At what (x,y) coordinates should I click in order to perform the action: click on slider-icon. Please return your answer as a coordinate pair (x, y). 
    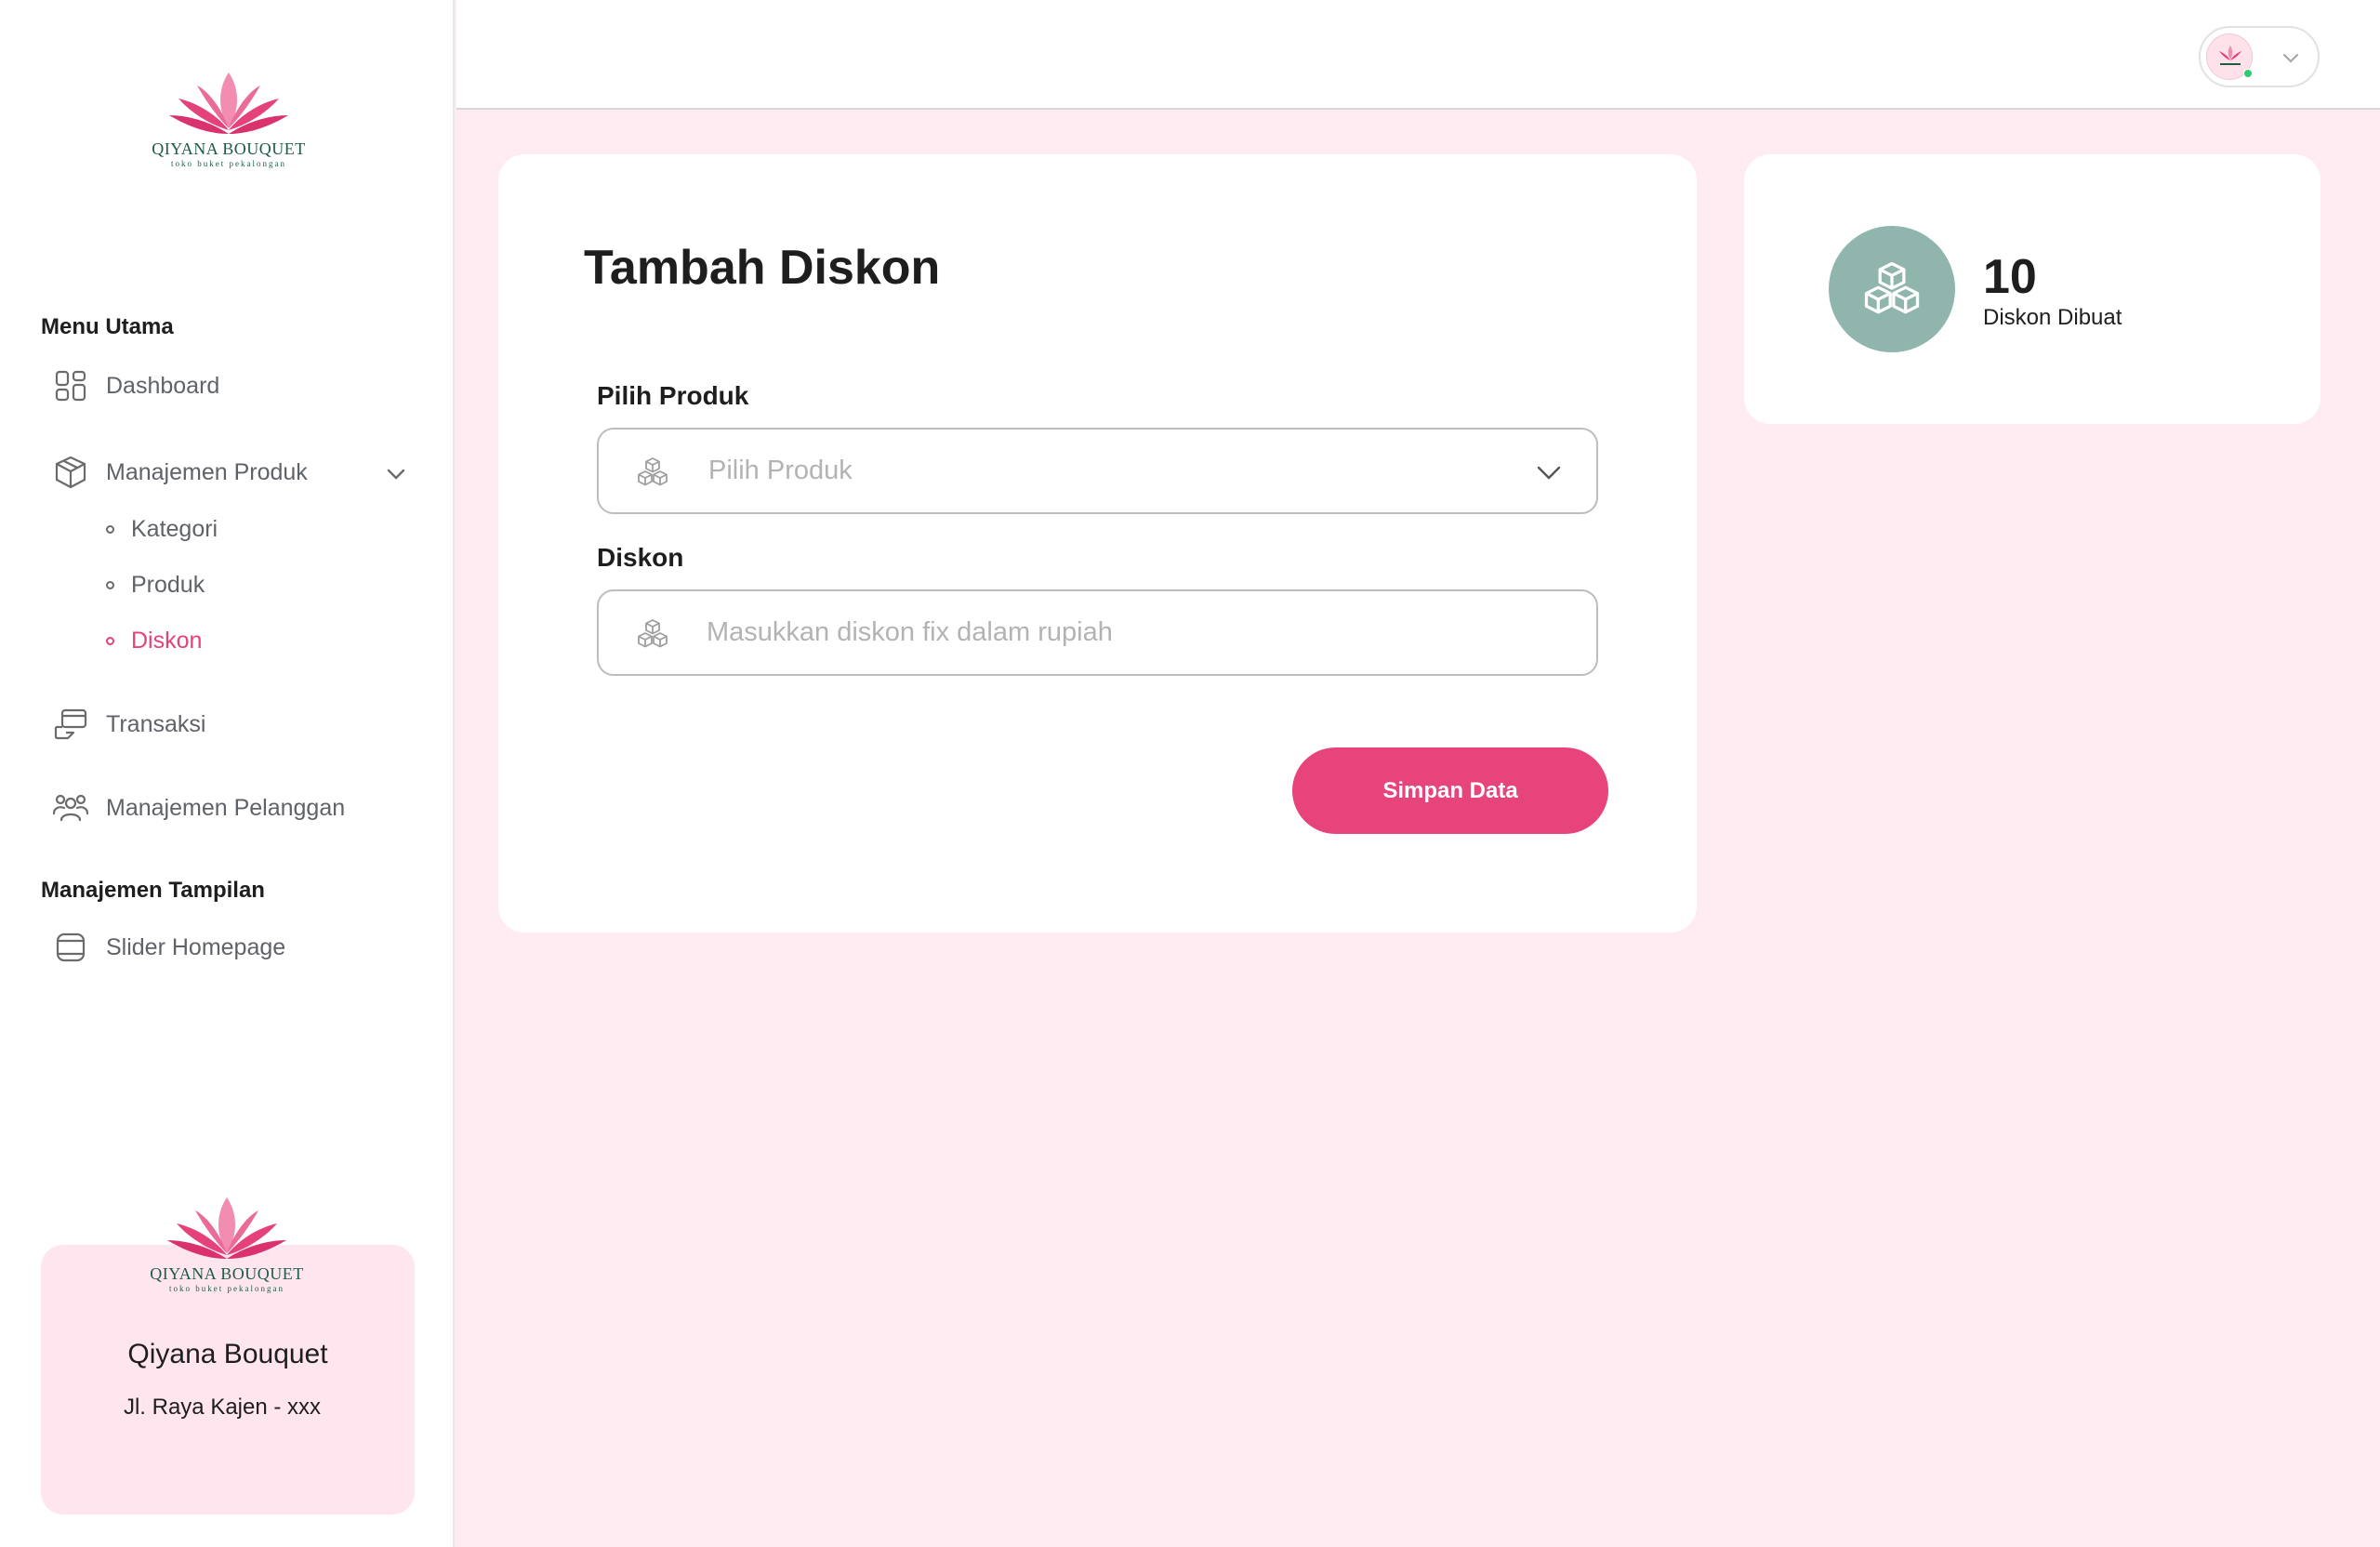
    Looking at the image, I should click on (70, 947).